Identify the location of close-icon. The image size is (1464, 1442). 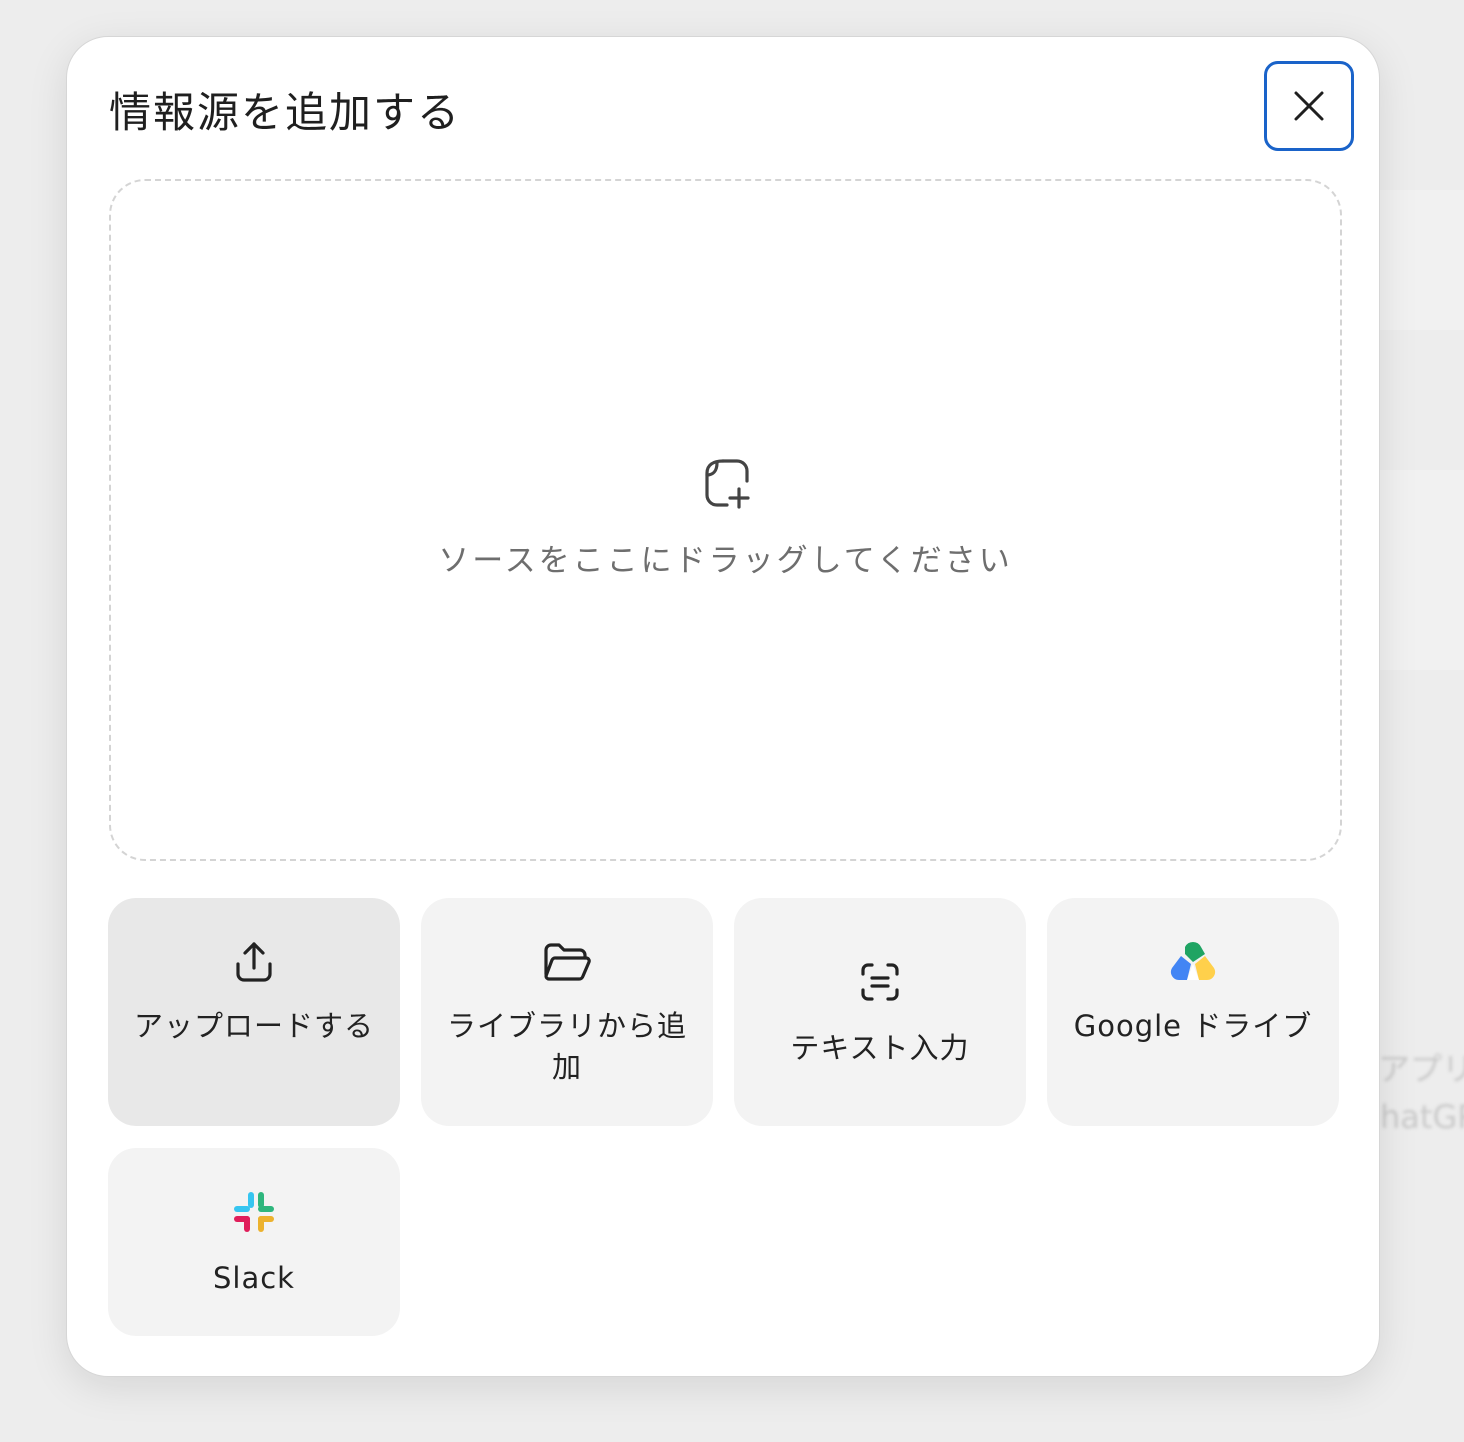
(1309, 106).